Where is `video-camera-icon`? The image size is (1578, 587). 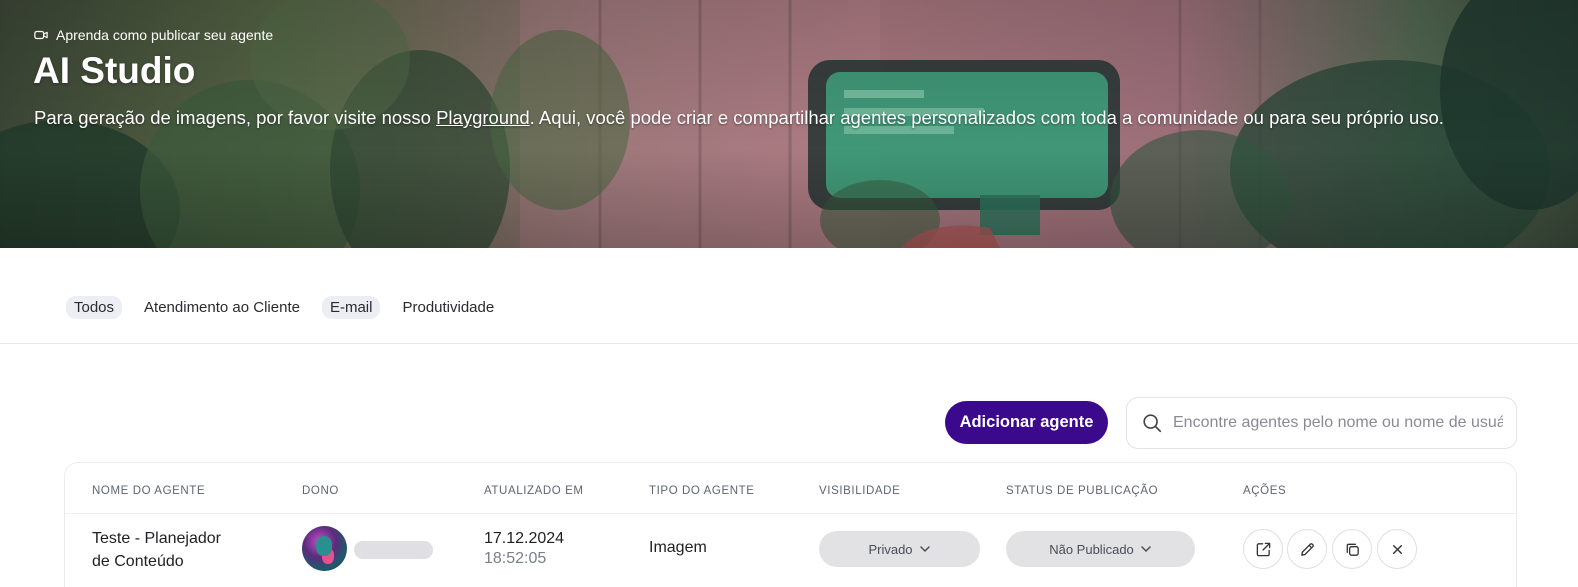 video-camera-icon is located at coordinates (41, 35).